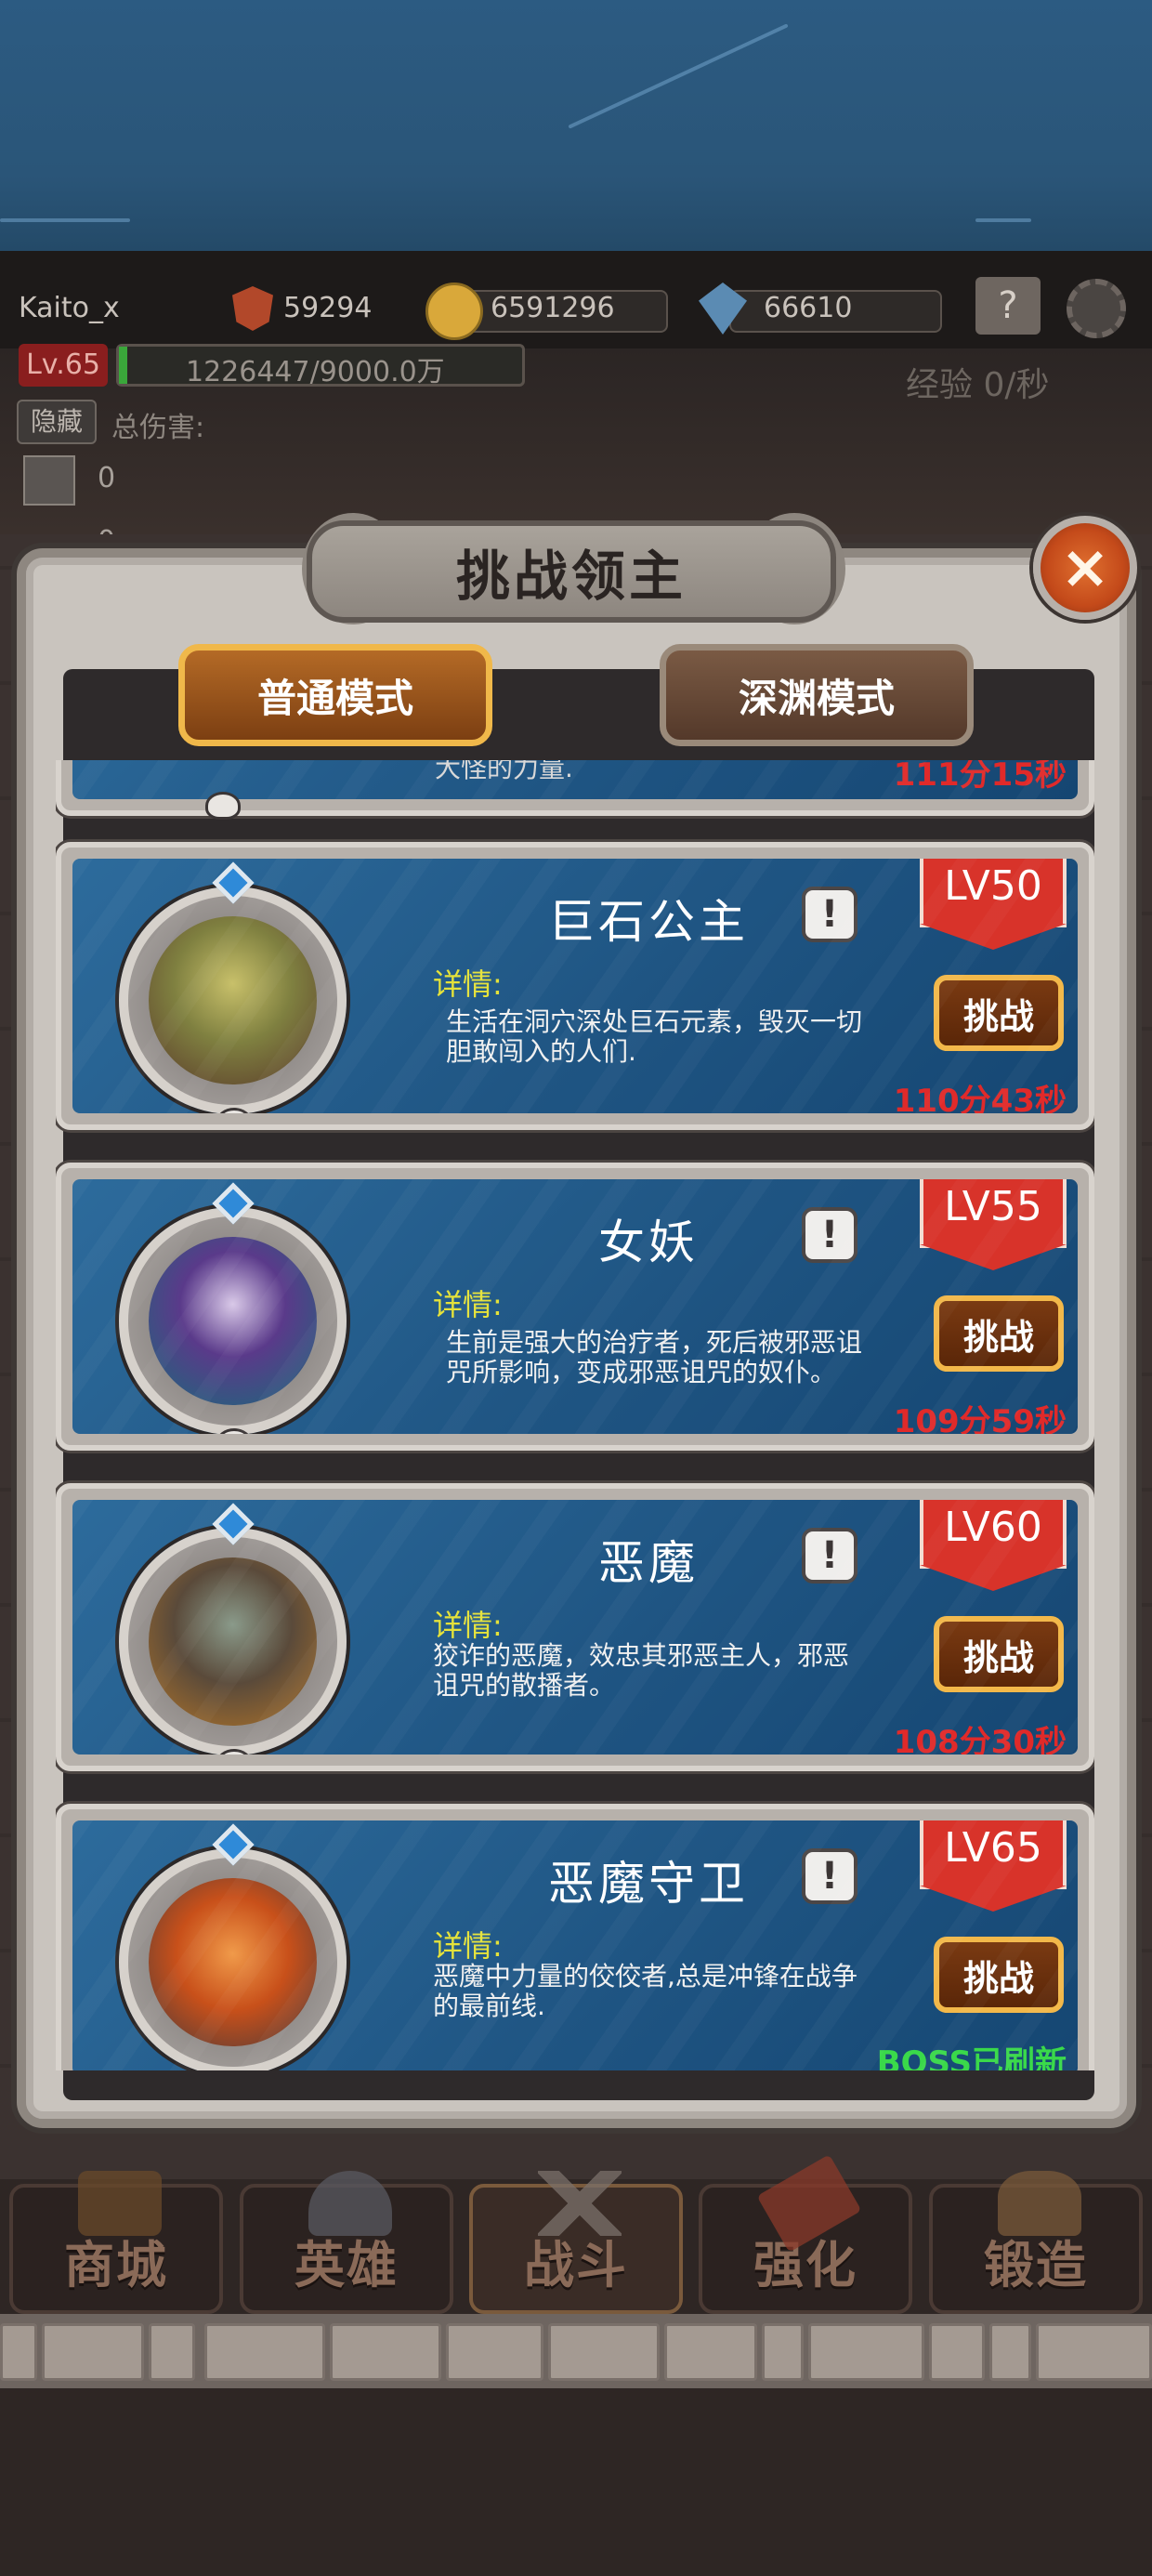  What do you see at coordinates (253, 308) in the screenshot?
I see `power-shield-icon` at bounding box center [253, 308].